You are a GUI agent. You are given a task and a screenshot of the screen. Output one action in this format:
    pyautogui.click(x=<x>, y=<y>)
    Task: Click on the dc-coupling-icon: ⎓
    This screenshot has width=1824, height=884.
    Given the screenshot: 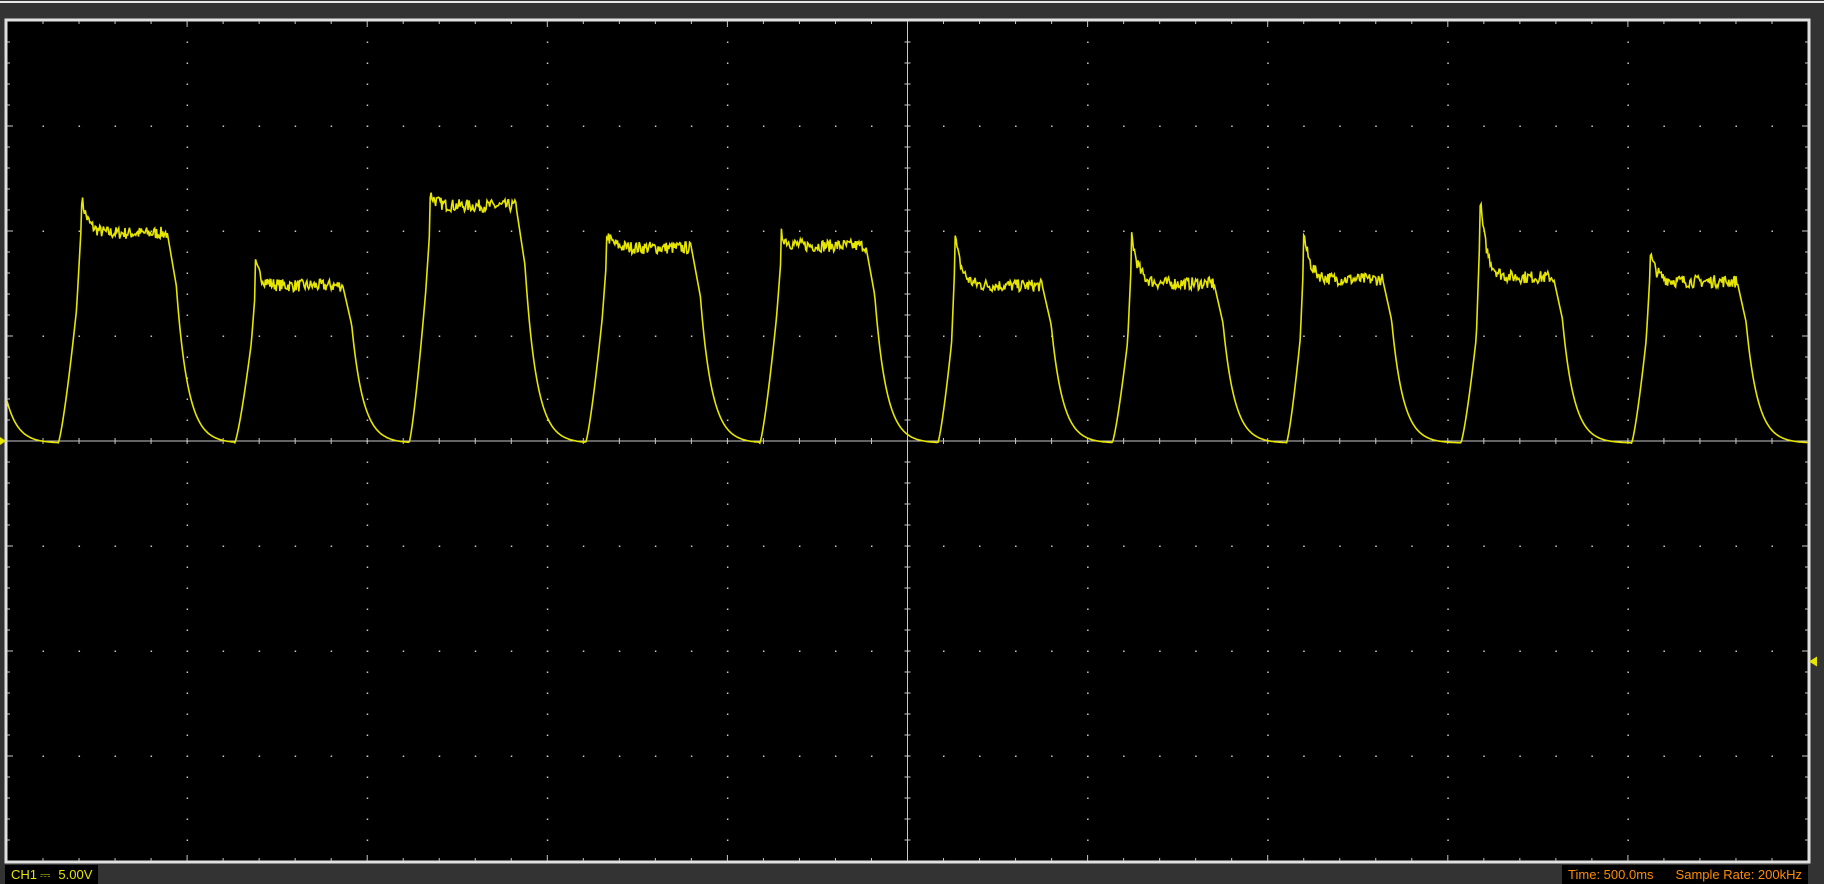 What is the action you would take?
    pyautogui.click(x=45, y=874)
    